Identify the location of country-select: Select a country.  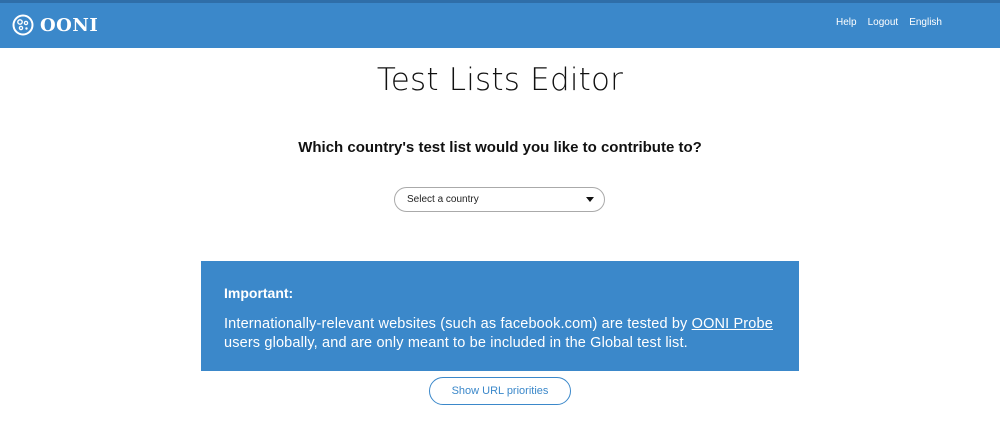
(499, 199).